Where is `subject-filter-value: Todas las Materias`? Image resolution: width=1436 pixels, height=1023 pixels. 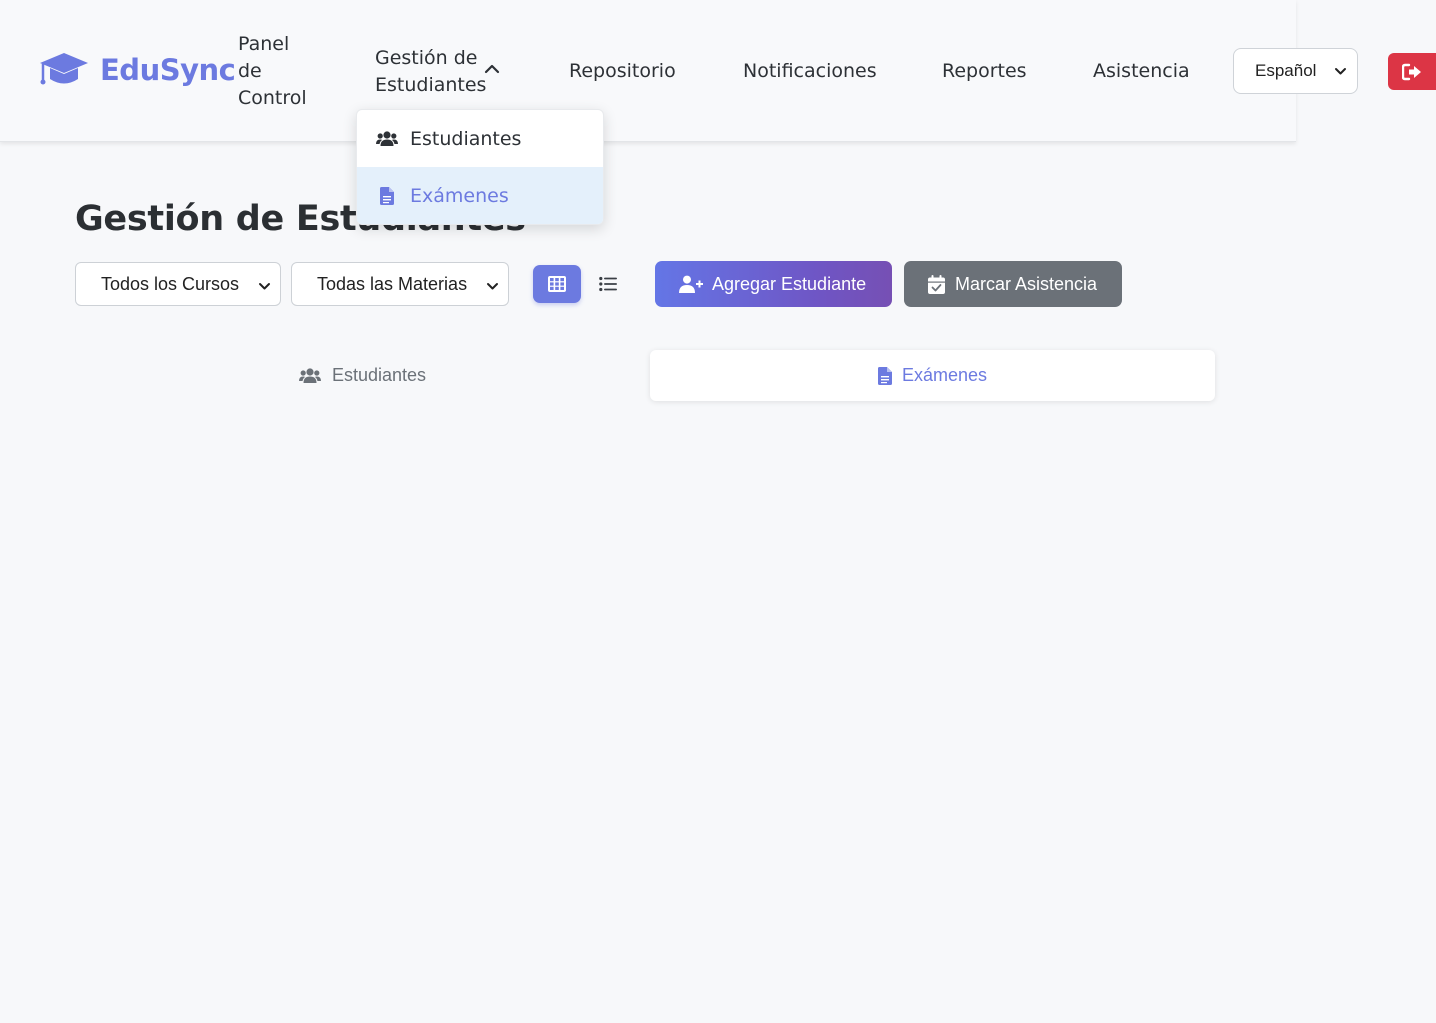
subject-filter-value: Todas las Materias is located at coordinates (392, 283).